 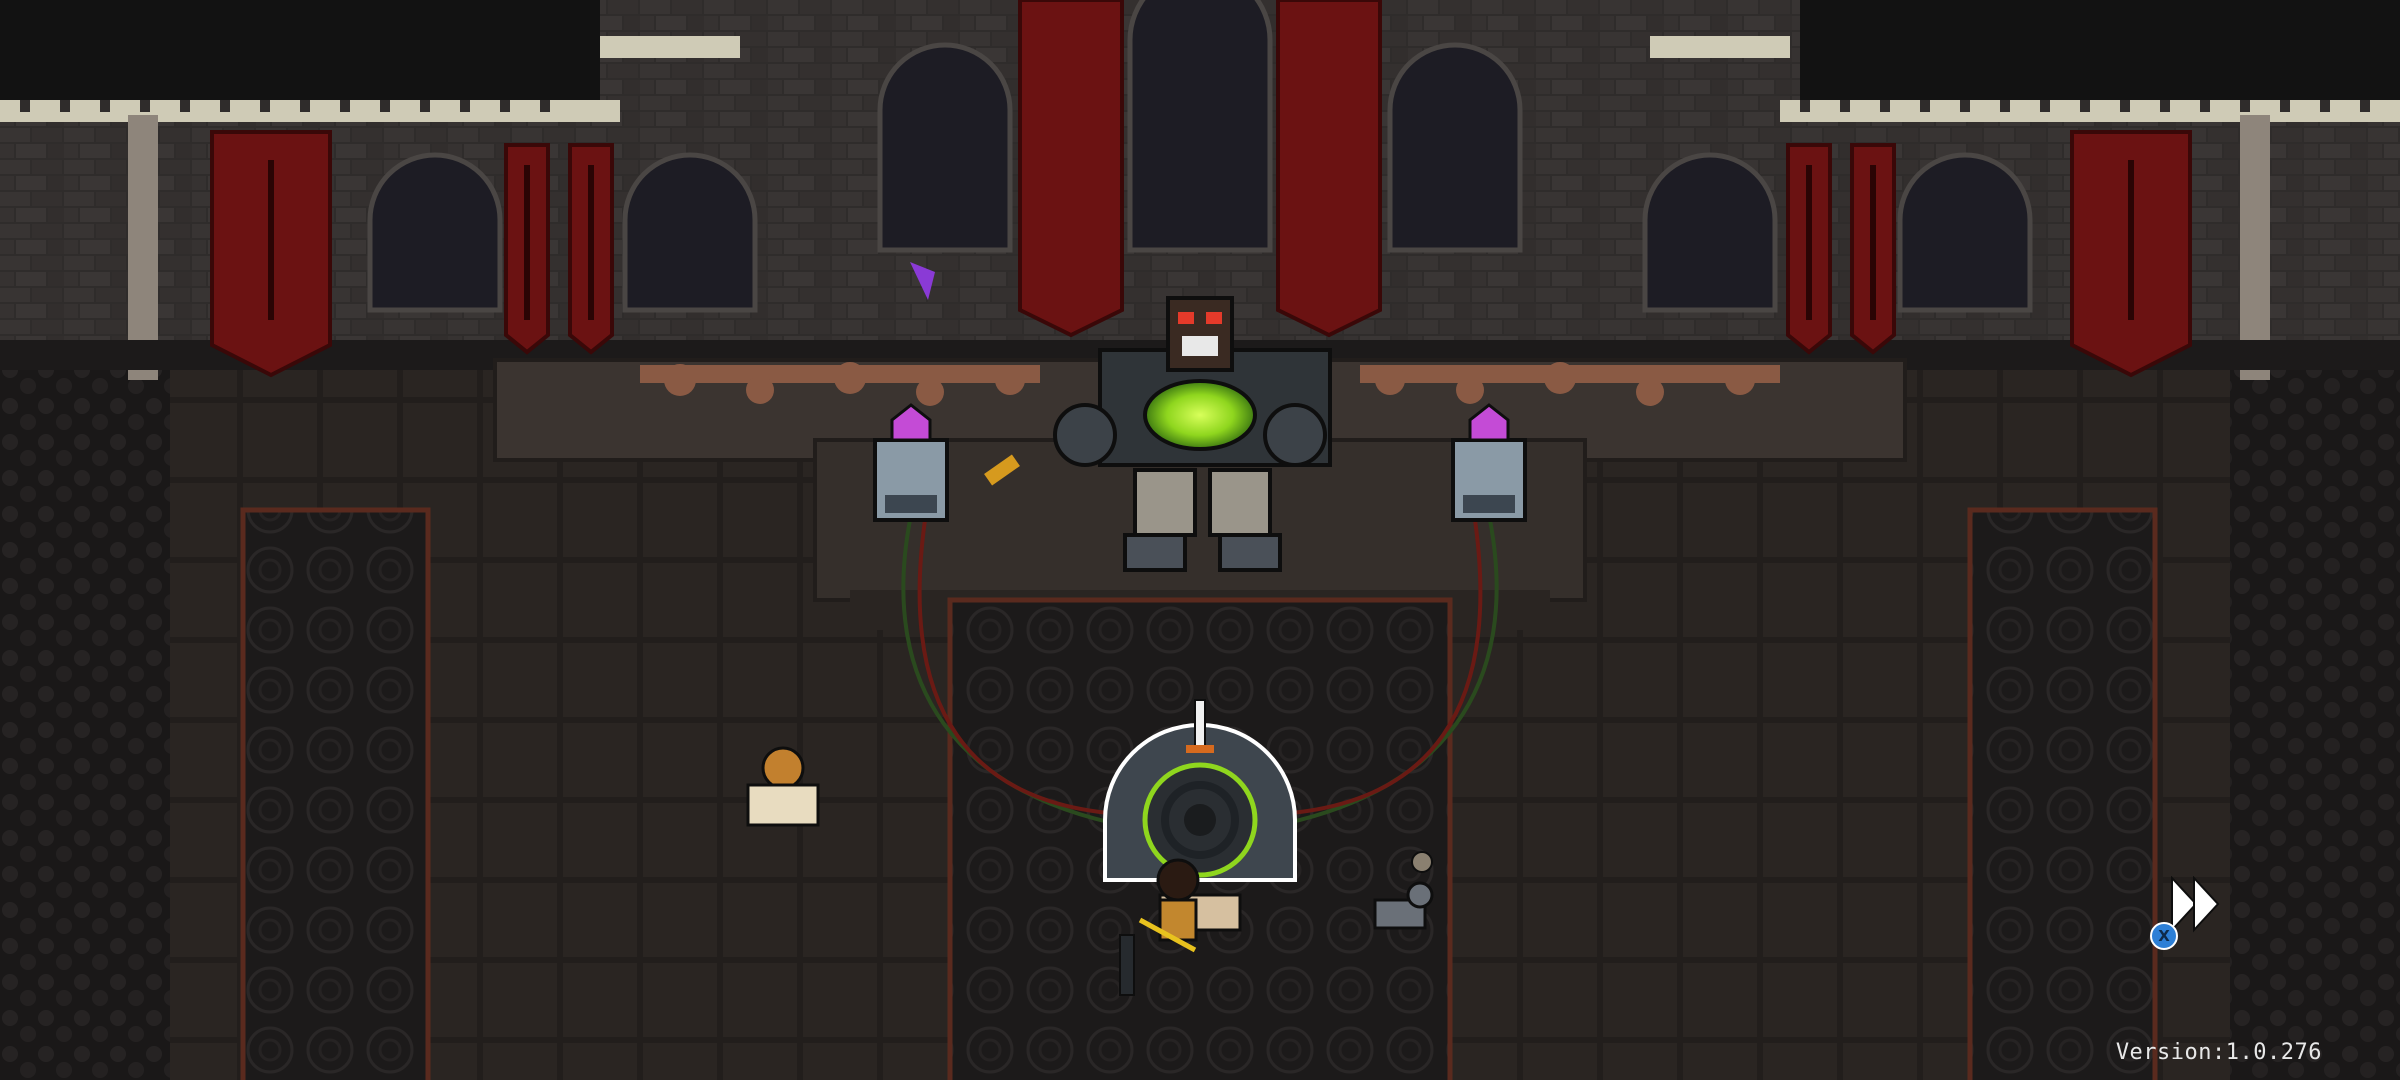 What do you see at coordinates (2190, 915) in the screenshot?
I see `skip-cutscene-button: X` at bounding box center [2190, 915].